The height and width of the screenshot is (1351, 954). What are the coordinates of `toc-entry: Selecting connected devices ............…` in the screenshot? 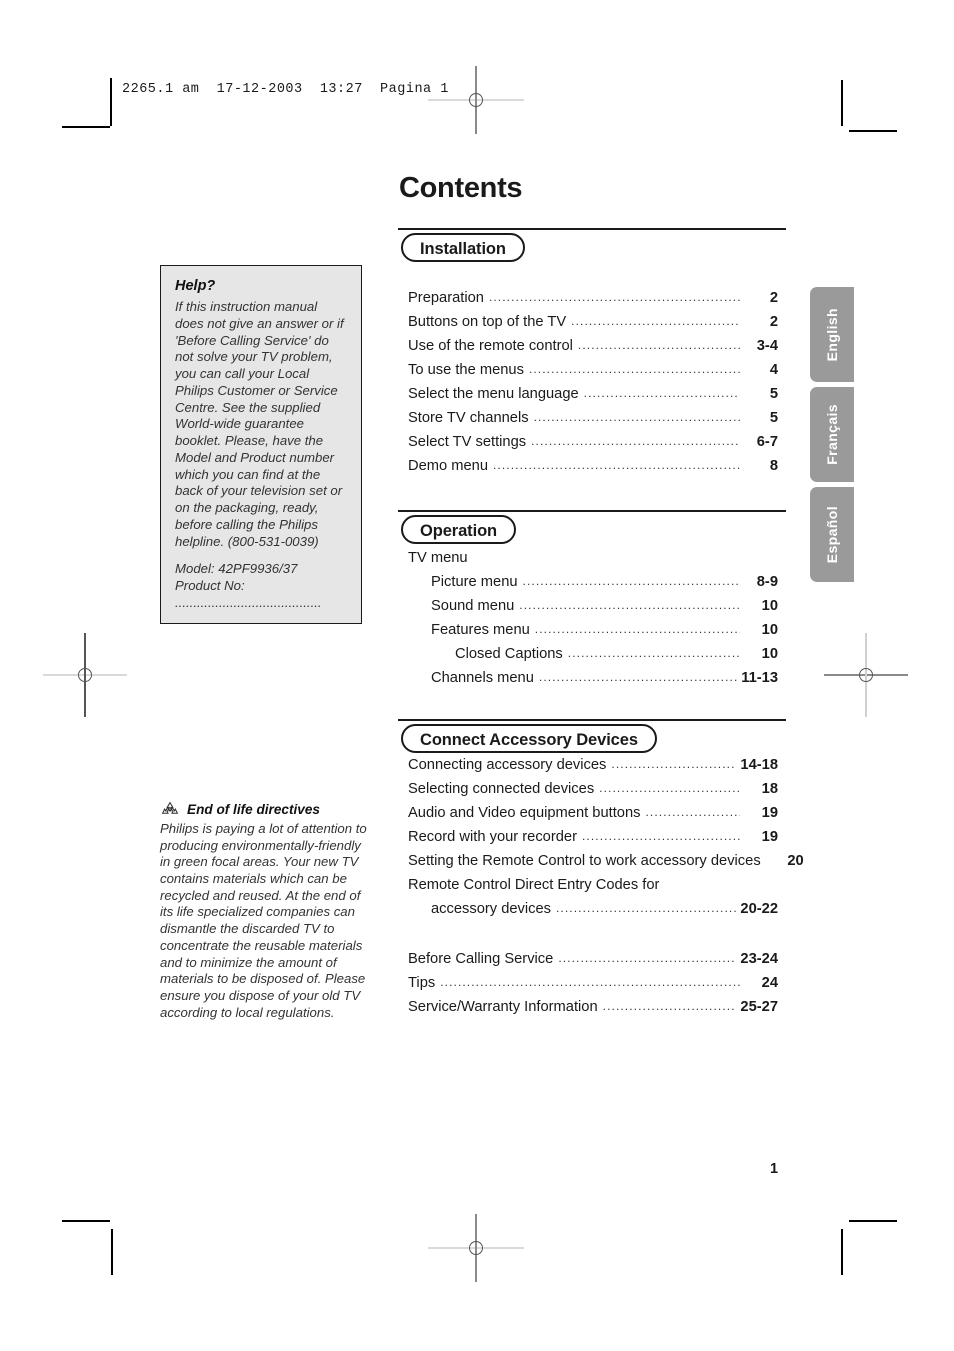 It's located at (593, 793).